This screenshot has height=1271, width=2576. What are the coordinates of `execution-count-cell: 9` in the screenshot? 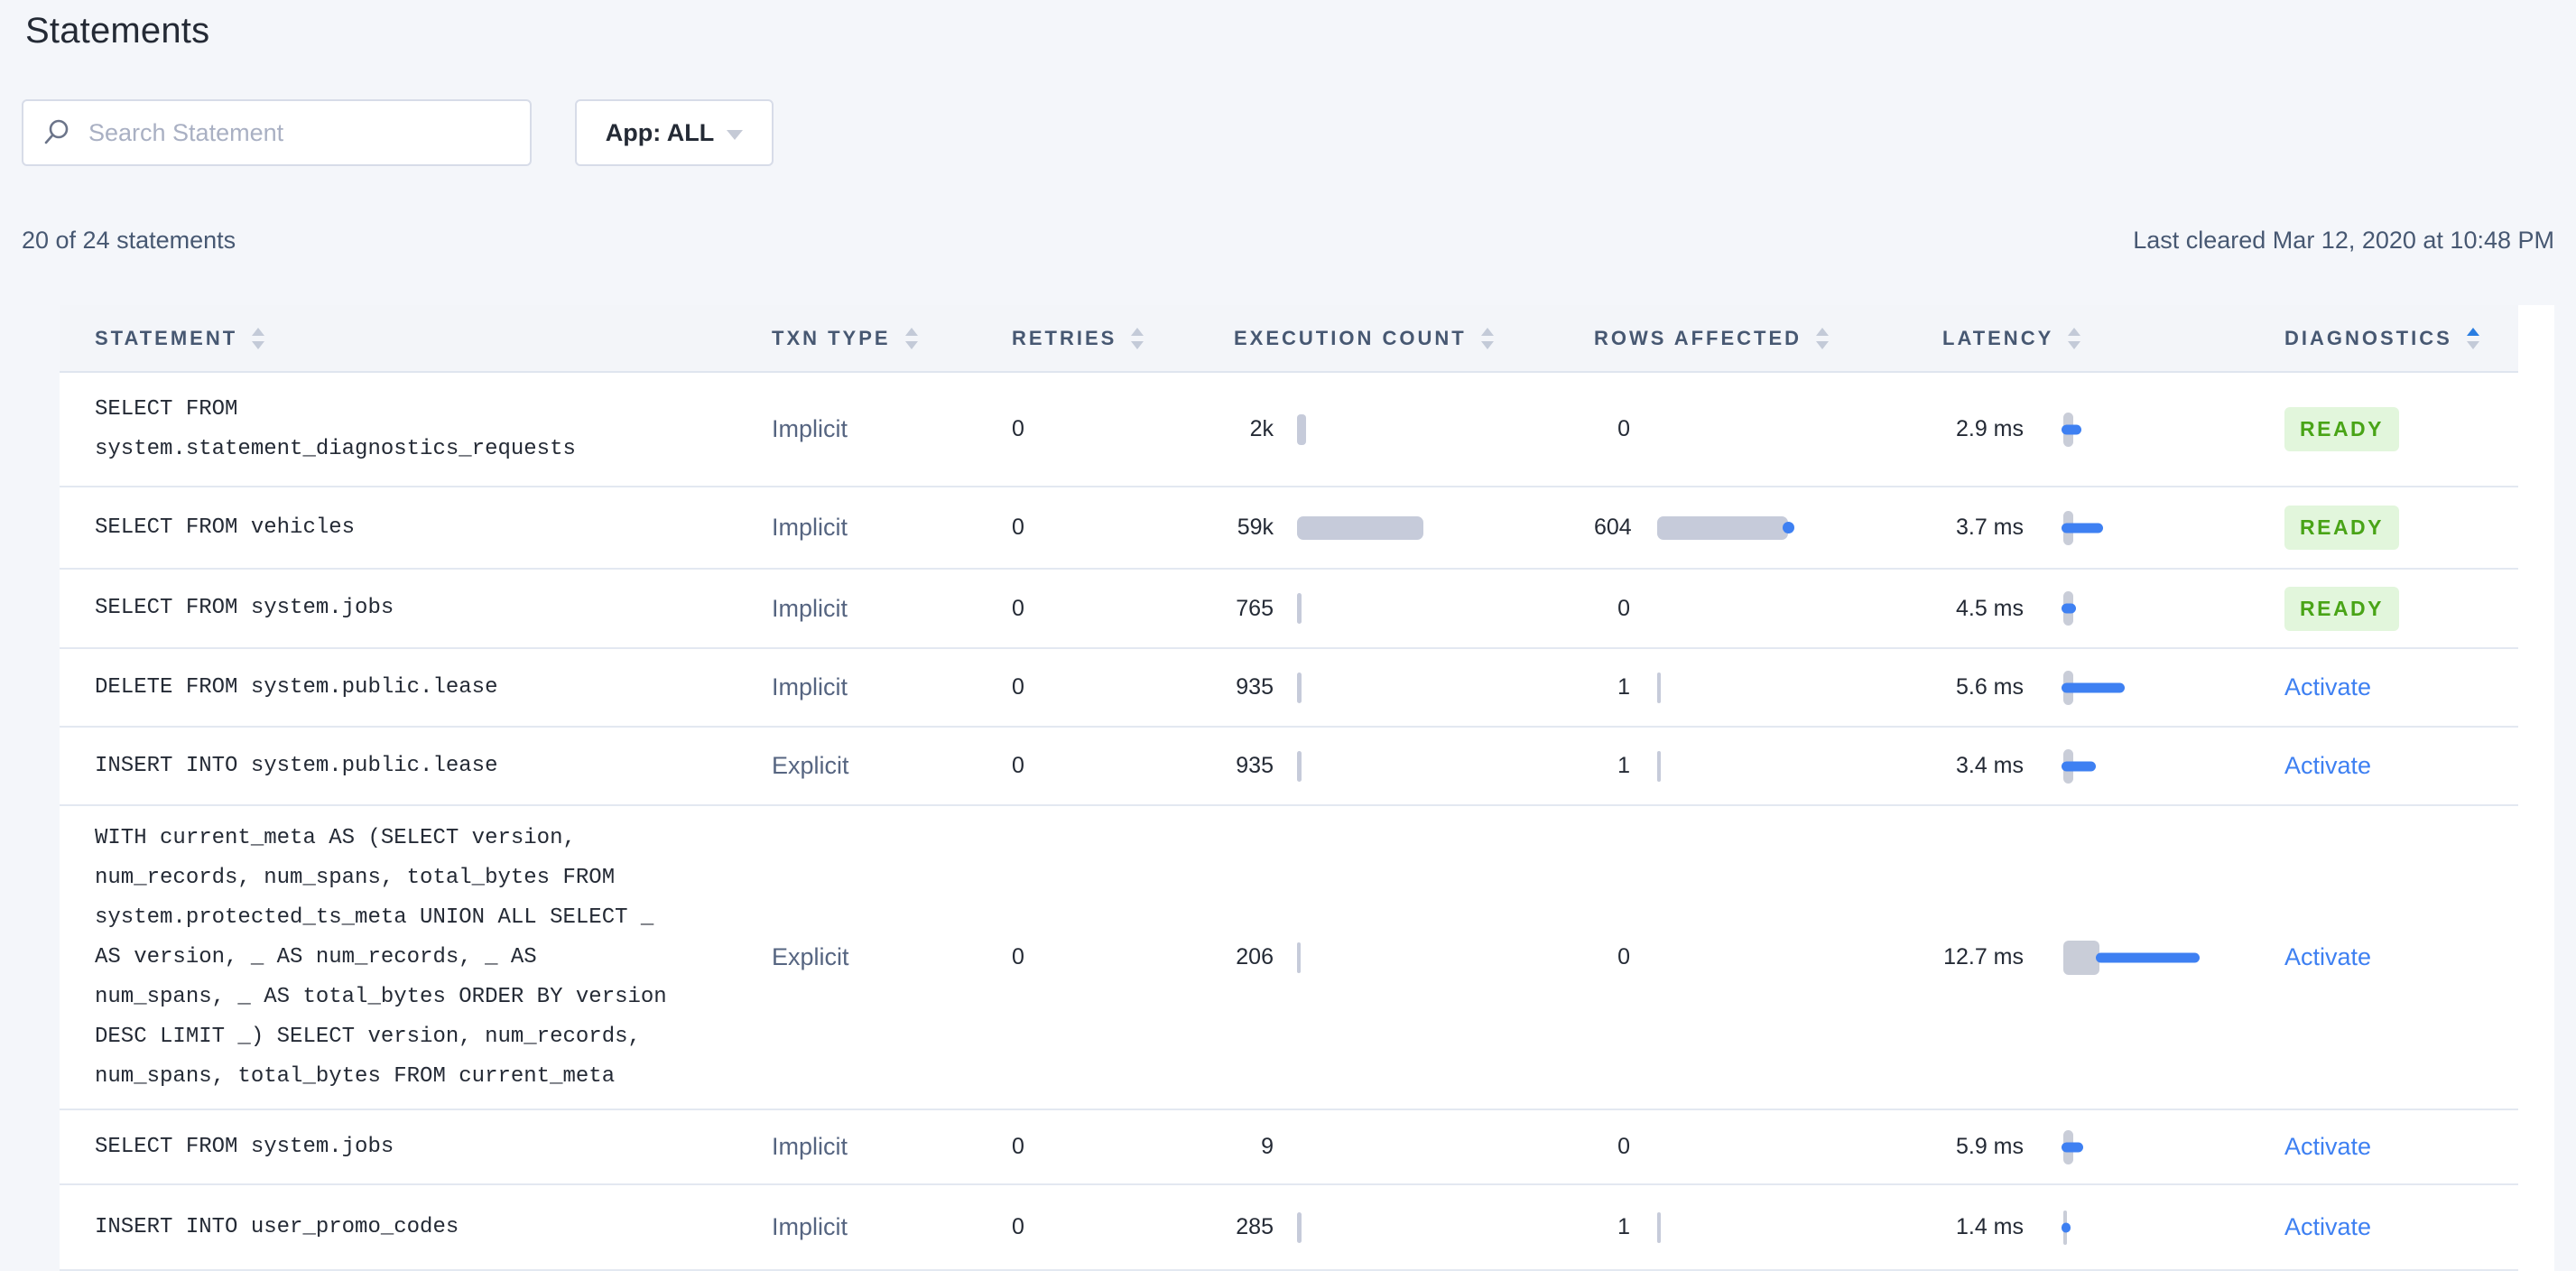 It's located at (1414, 1147).